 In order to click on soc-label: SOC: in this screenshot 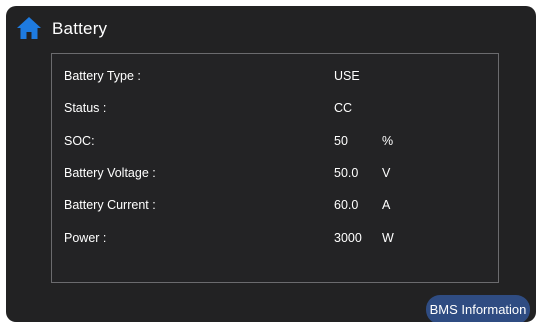, I will do `click(79, 141)`.